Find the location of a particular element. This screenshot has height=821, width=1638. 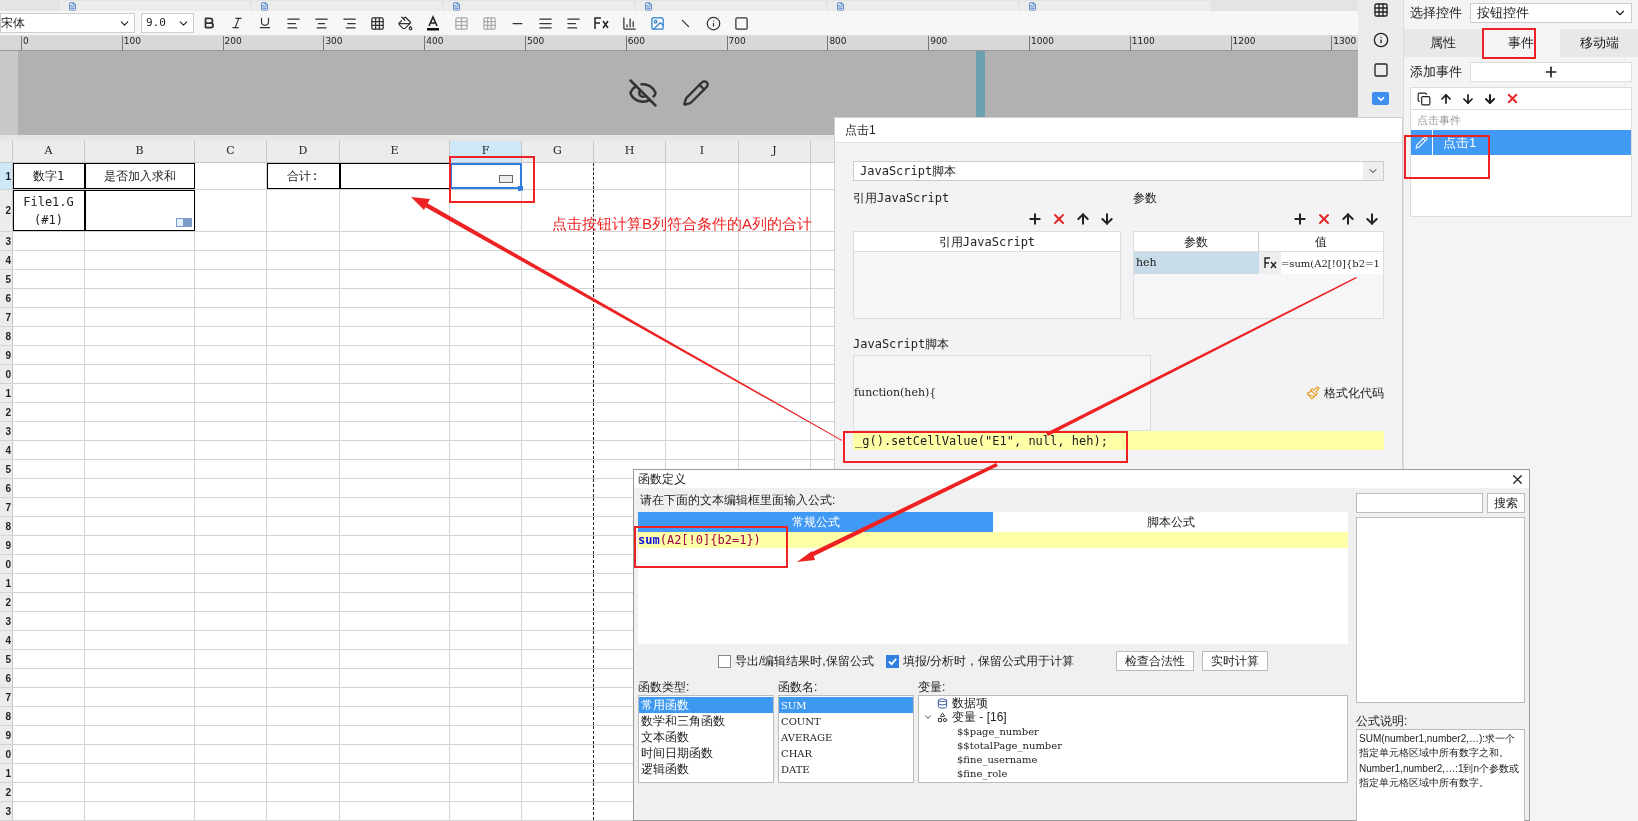

formula-icon is located at coordinates (1269, 263).